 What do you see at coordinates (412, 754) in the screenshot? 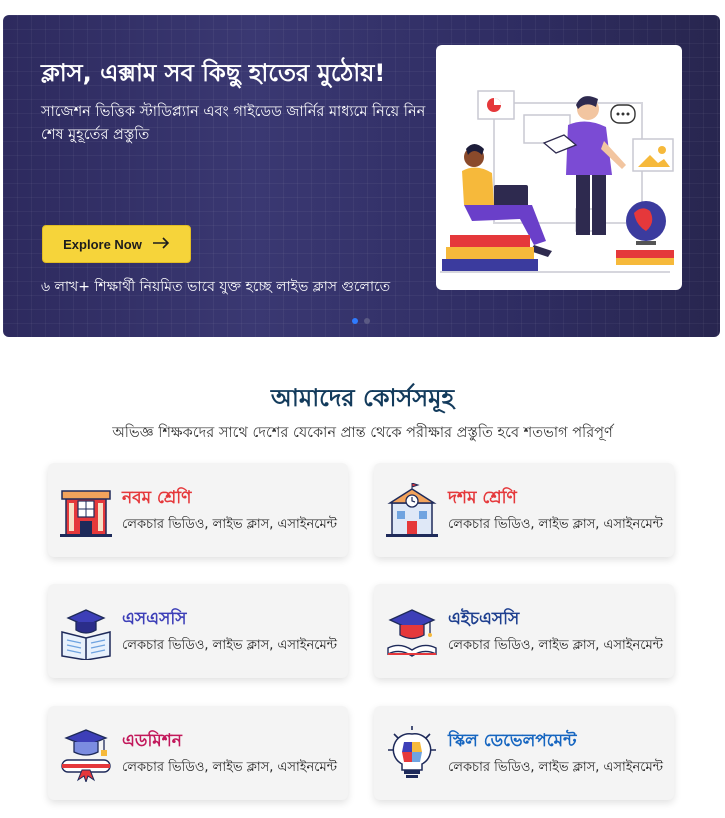
I see `lightbulb-puzzle-icon` at bounding box center [412, 754].